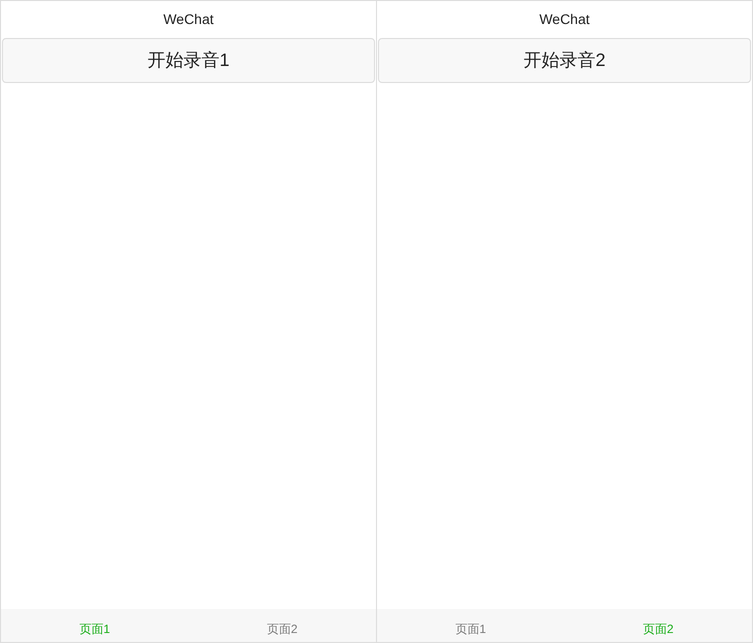  I want to click on record-button: 开始录音2, so click(564, 60).